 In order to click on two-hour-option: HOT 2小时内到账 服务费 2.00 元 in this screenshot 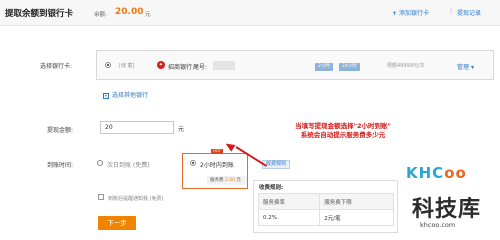, I will do `click(215, 169)`.